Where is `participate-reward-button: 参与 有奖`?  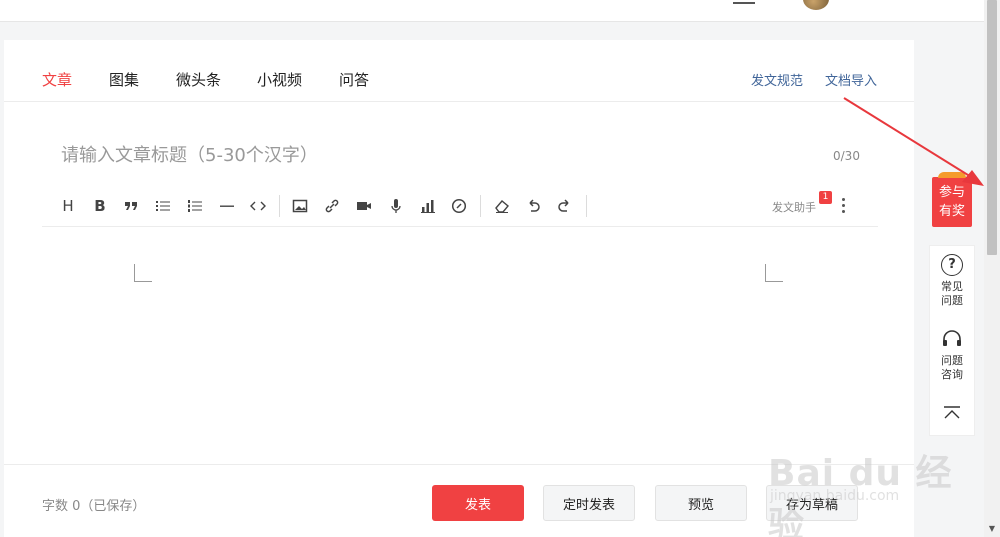 participate-reward-button: 参与 有奖 is located at coordinates (952, 199).